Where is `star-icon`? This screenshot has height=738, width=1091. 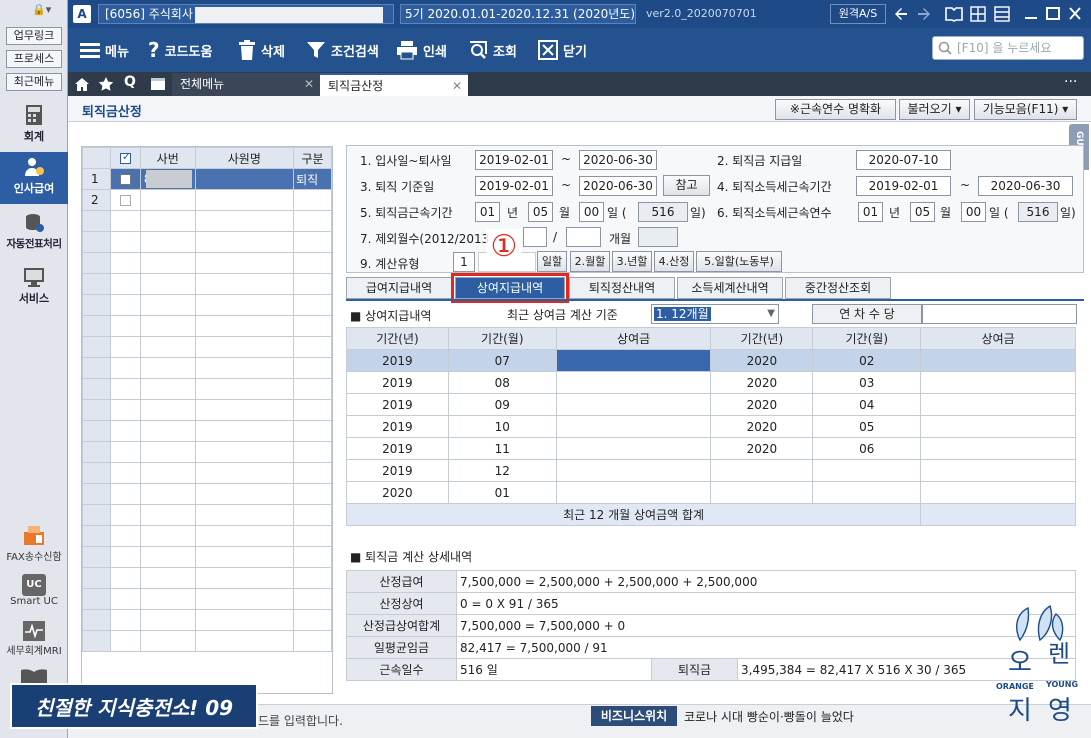
star-icon is located at coordinates (106, 84).